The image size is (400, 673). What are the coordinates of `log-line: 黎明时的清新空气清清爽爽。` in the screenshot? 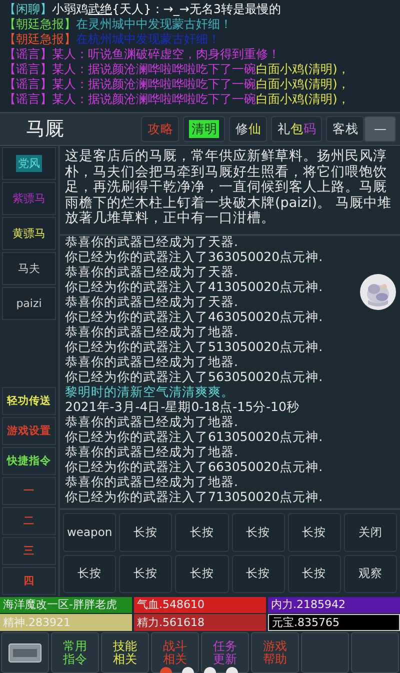 It's located at (150, 391).